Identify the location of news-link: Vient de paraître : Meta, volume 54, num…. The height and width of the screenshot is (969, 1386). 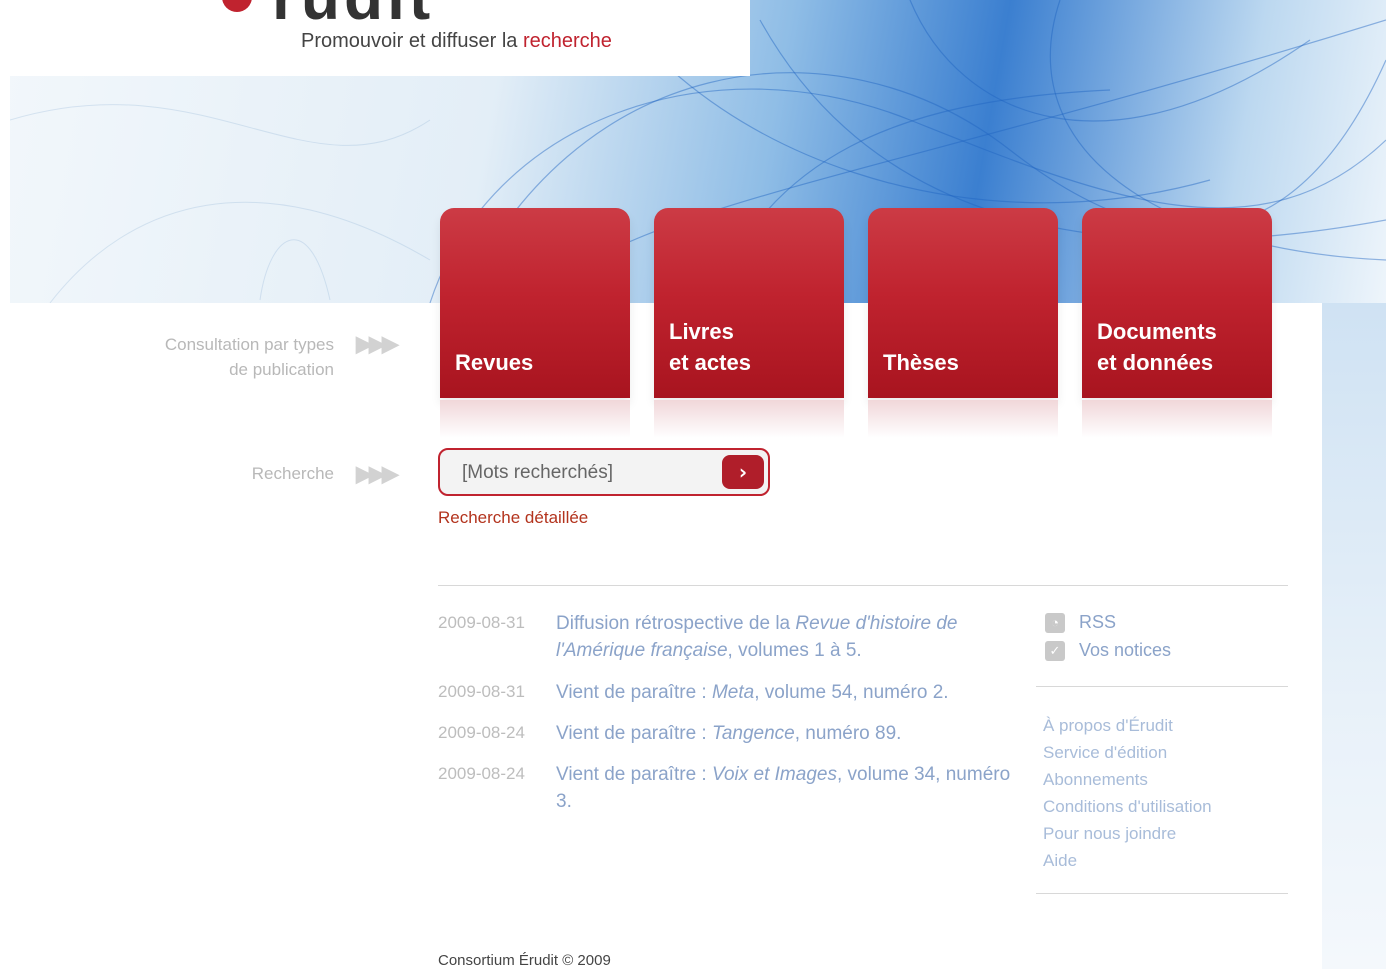
(752, 692).